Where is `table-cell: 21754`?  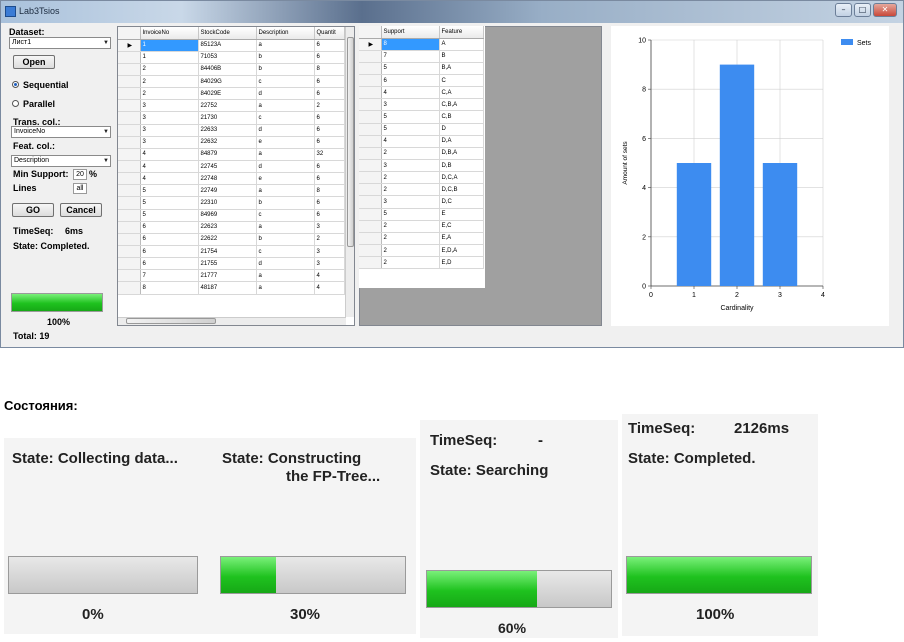
table-cell: 21754 is located at coordinates (227, 252).